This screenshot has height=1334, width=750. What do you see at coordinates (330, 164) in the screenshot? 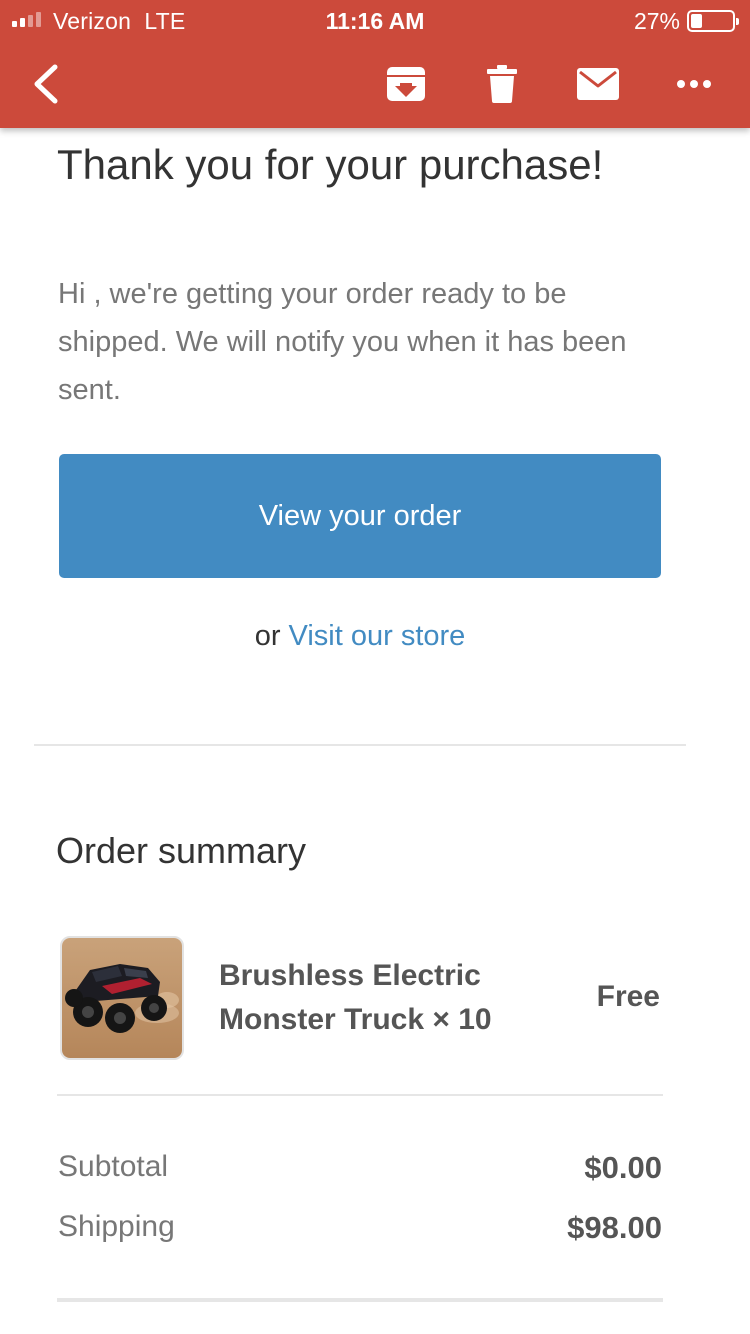
I see `email-title: Thank you for your purchase!` at bounding box center [330, 164].